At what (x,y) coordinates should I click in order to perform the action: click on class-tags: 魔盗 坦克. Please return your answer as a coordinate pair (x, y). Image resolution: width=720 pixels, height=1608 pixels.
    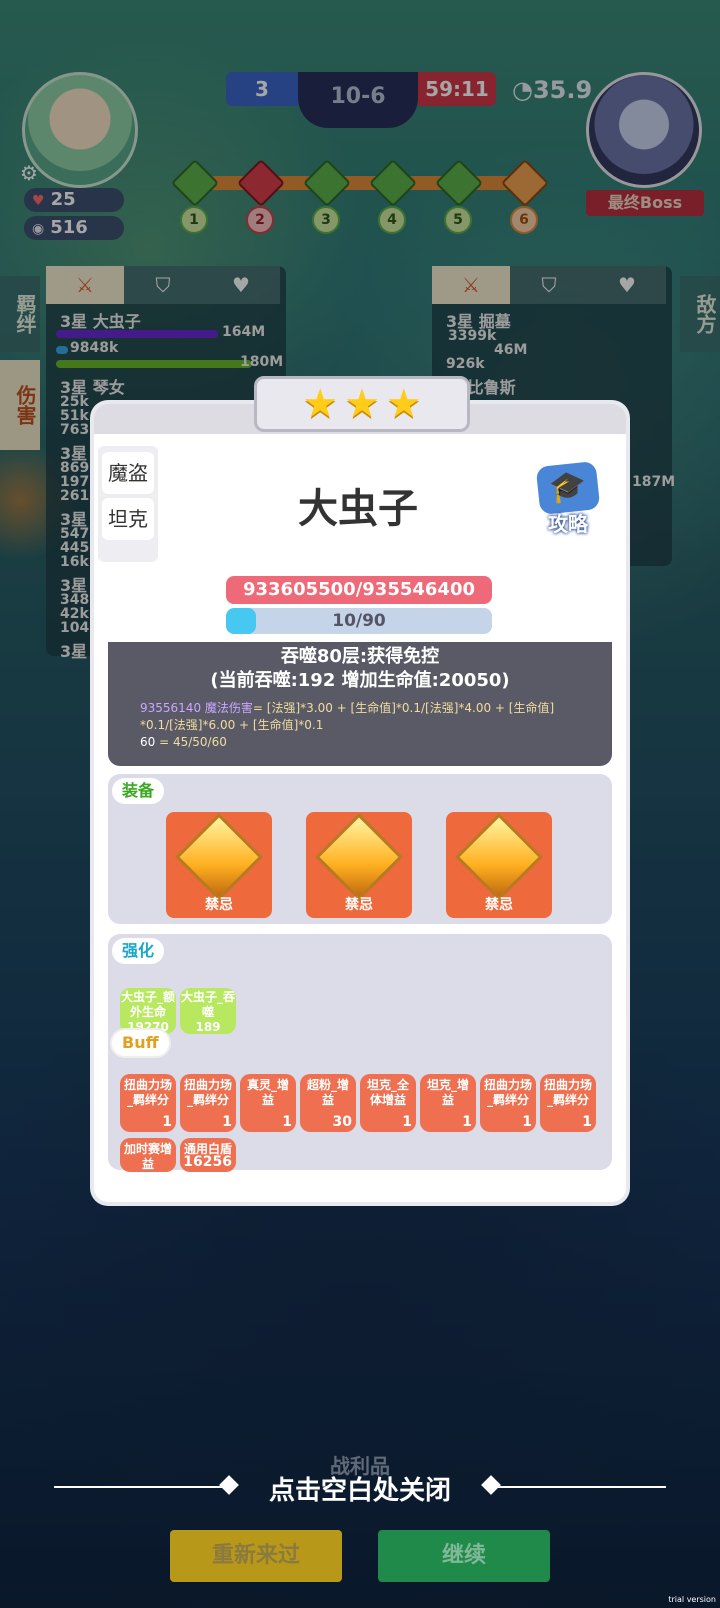
    Looking at the image, I should click on (128, 504).